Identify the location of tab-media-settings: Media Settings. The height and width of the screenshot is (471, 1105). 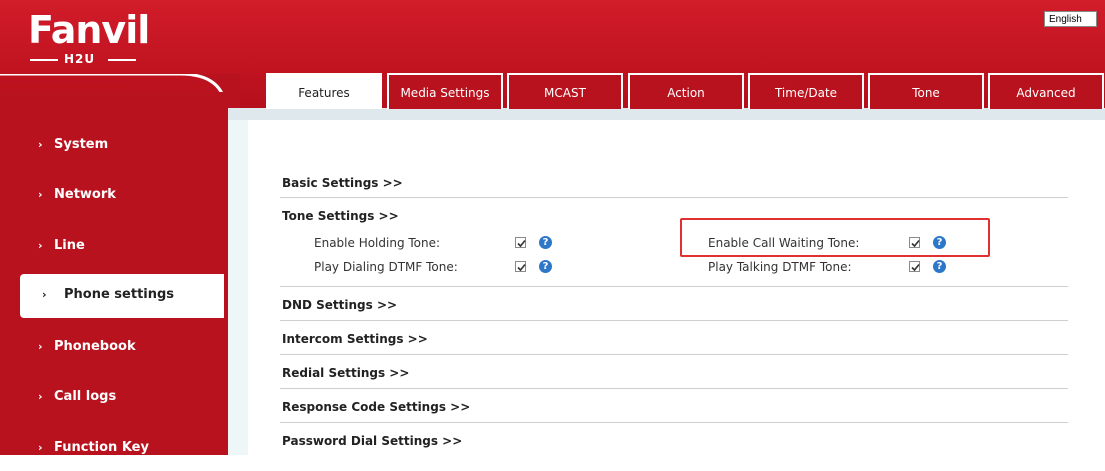
(445, 91).